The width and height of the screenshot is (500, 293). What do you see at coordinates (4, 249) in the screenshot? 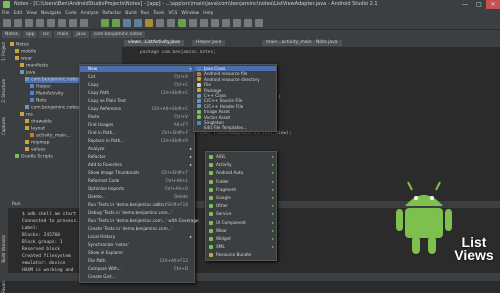
I see `tool-tab: Build Variants` at bounding box center [4, 249].